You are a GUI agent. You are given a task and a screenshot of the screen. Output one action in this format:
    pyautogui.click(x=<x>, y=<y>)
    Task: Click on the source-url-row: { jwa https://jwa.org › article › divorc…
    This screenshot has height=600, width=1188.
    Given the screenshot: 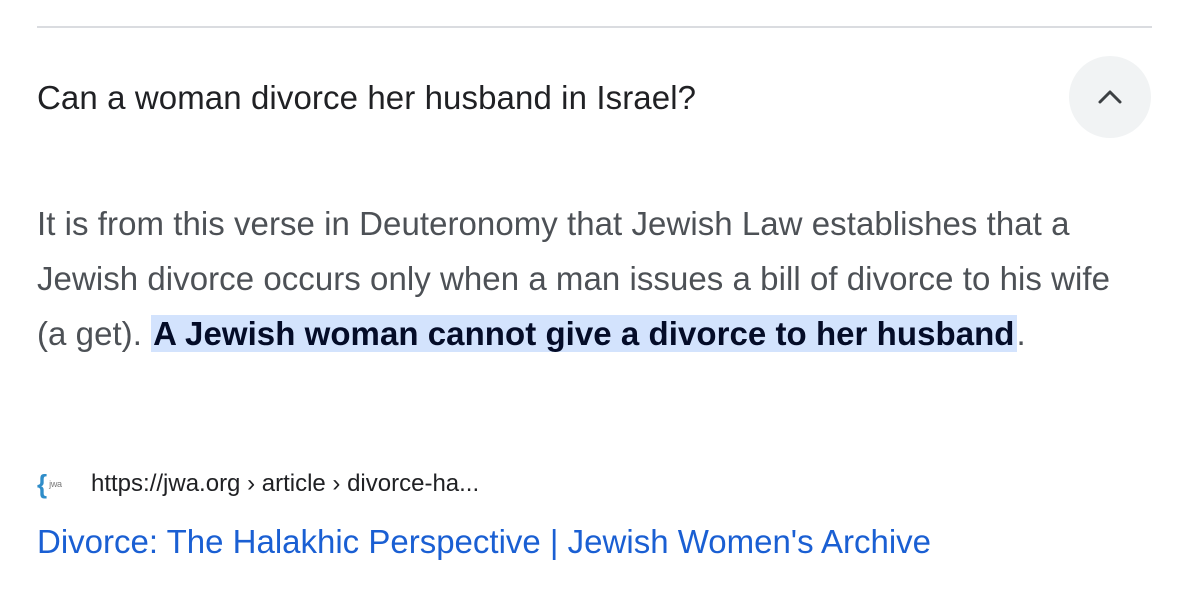 What is the action you would take?
    pyautogui.click(x=258, y=484)
    